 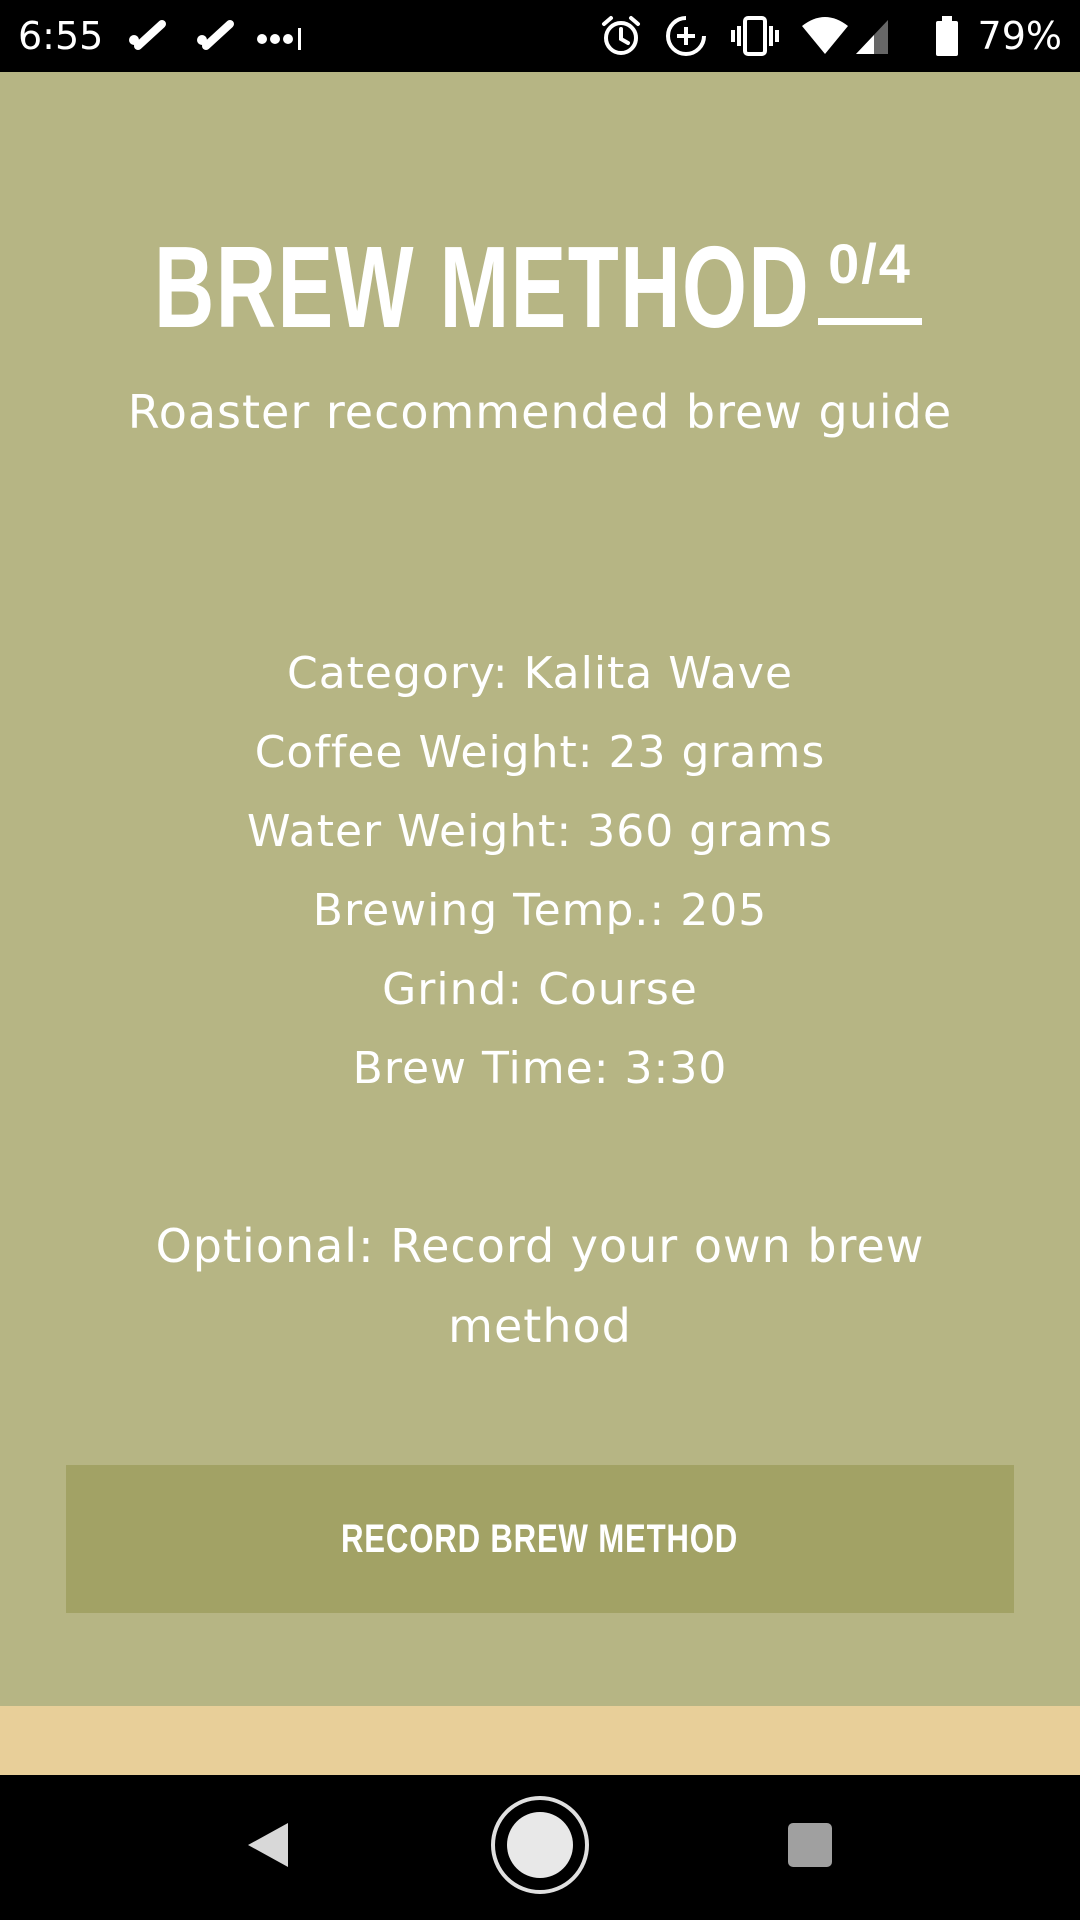 What do you see at coordinates (61, 36) in the screenshot?
I see `status-time: 6:55` at bounding box center [61, 36].